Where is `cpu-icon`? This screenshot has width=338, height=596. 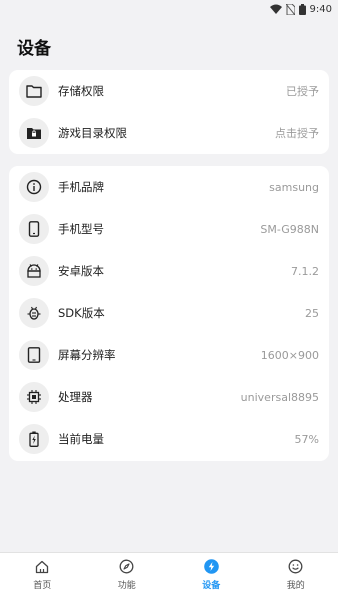 cpu-icon is located at coordinates (34, 397).